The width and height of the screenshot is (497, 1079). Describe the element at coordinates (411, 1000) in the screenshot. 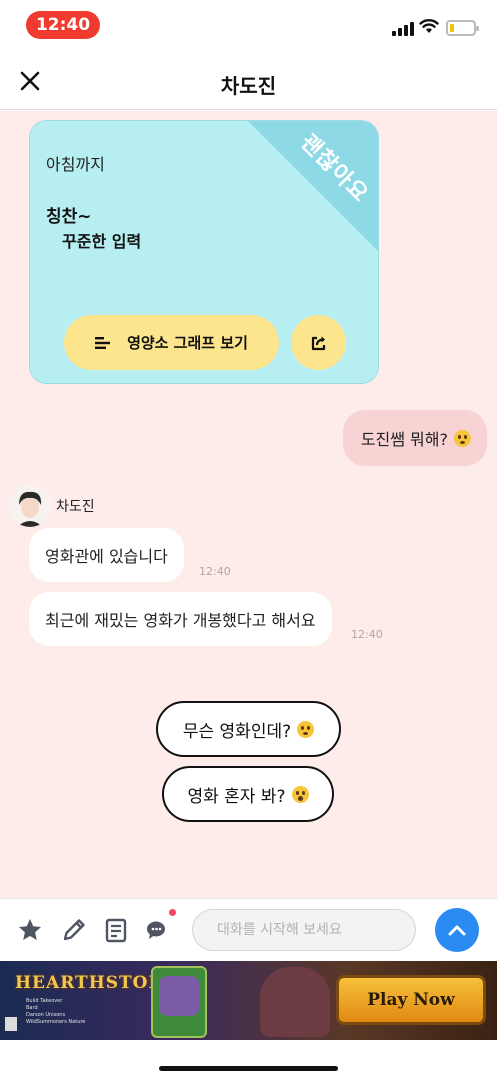

I see `play-now-button: Play Now` at that location.